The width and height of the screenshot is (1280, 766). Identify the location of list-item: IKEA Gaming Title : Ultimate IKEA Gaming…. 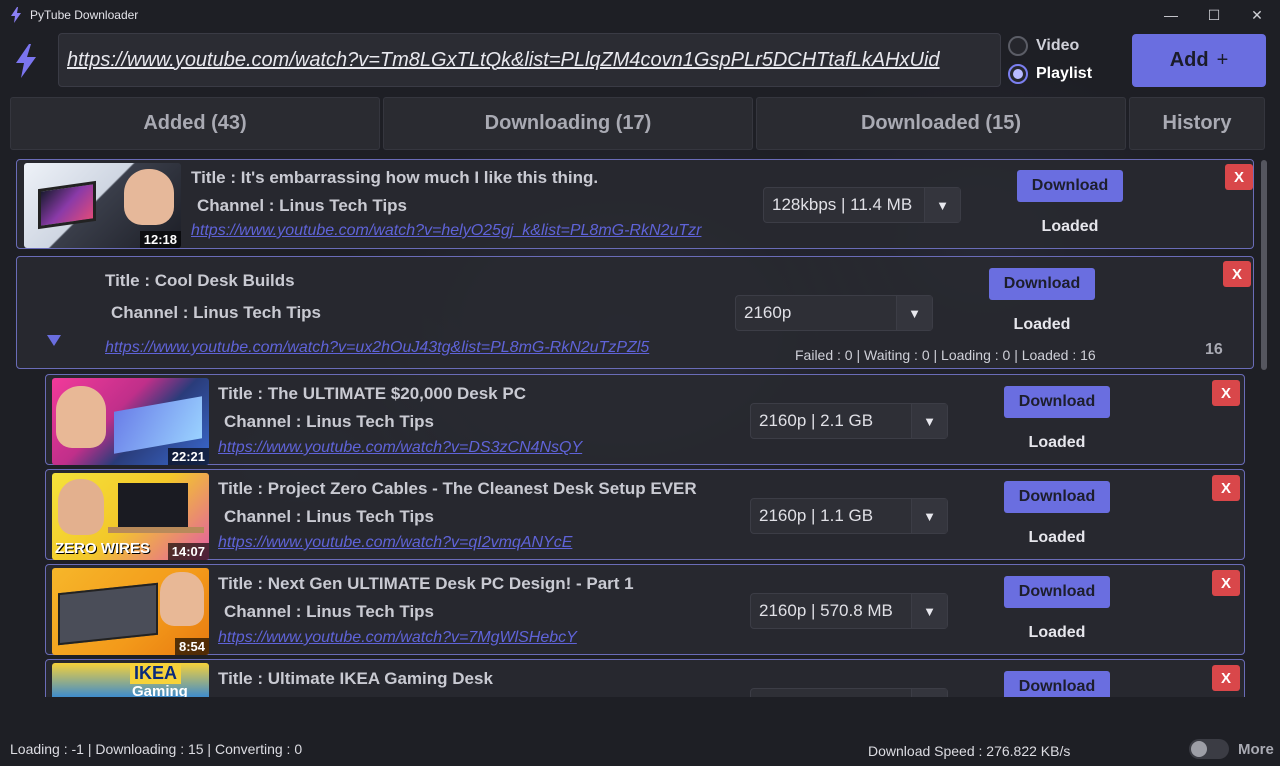
(645, 678).